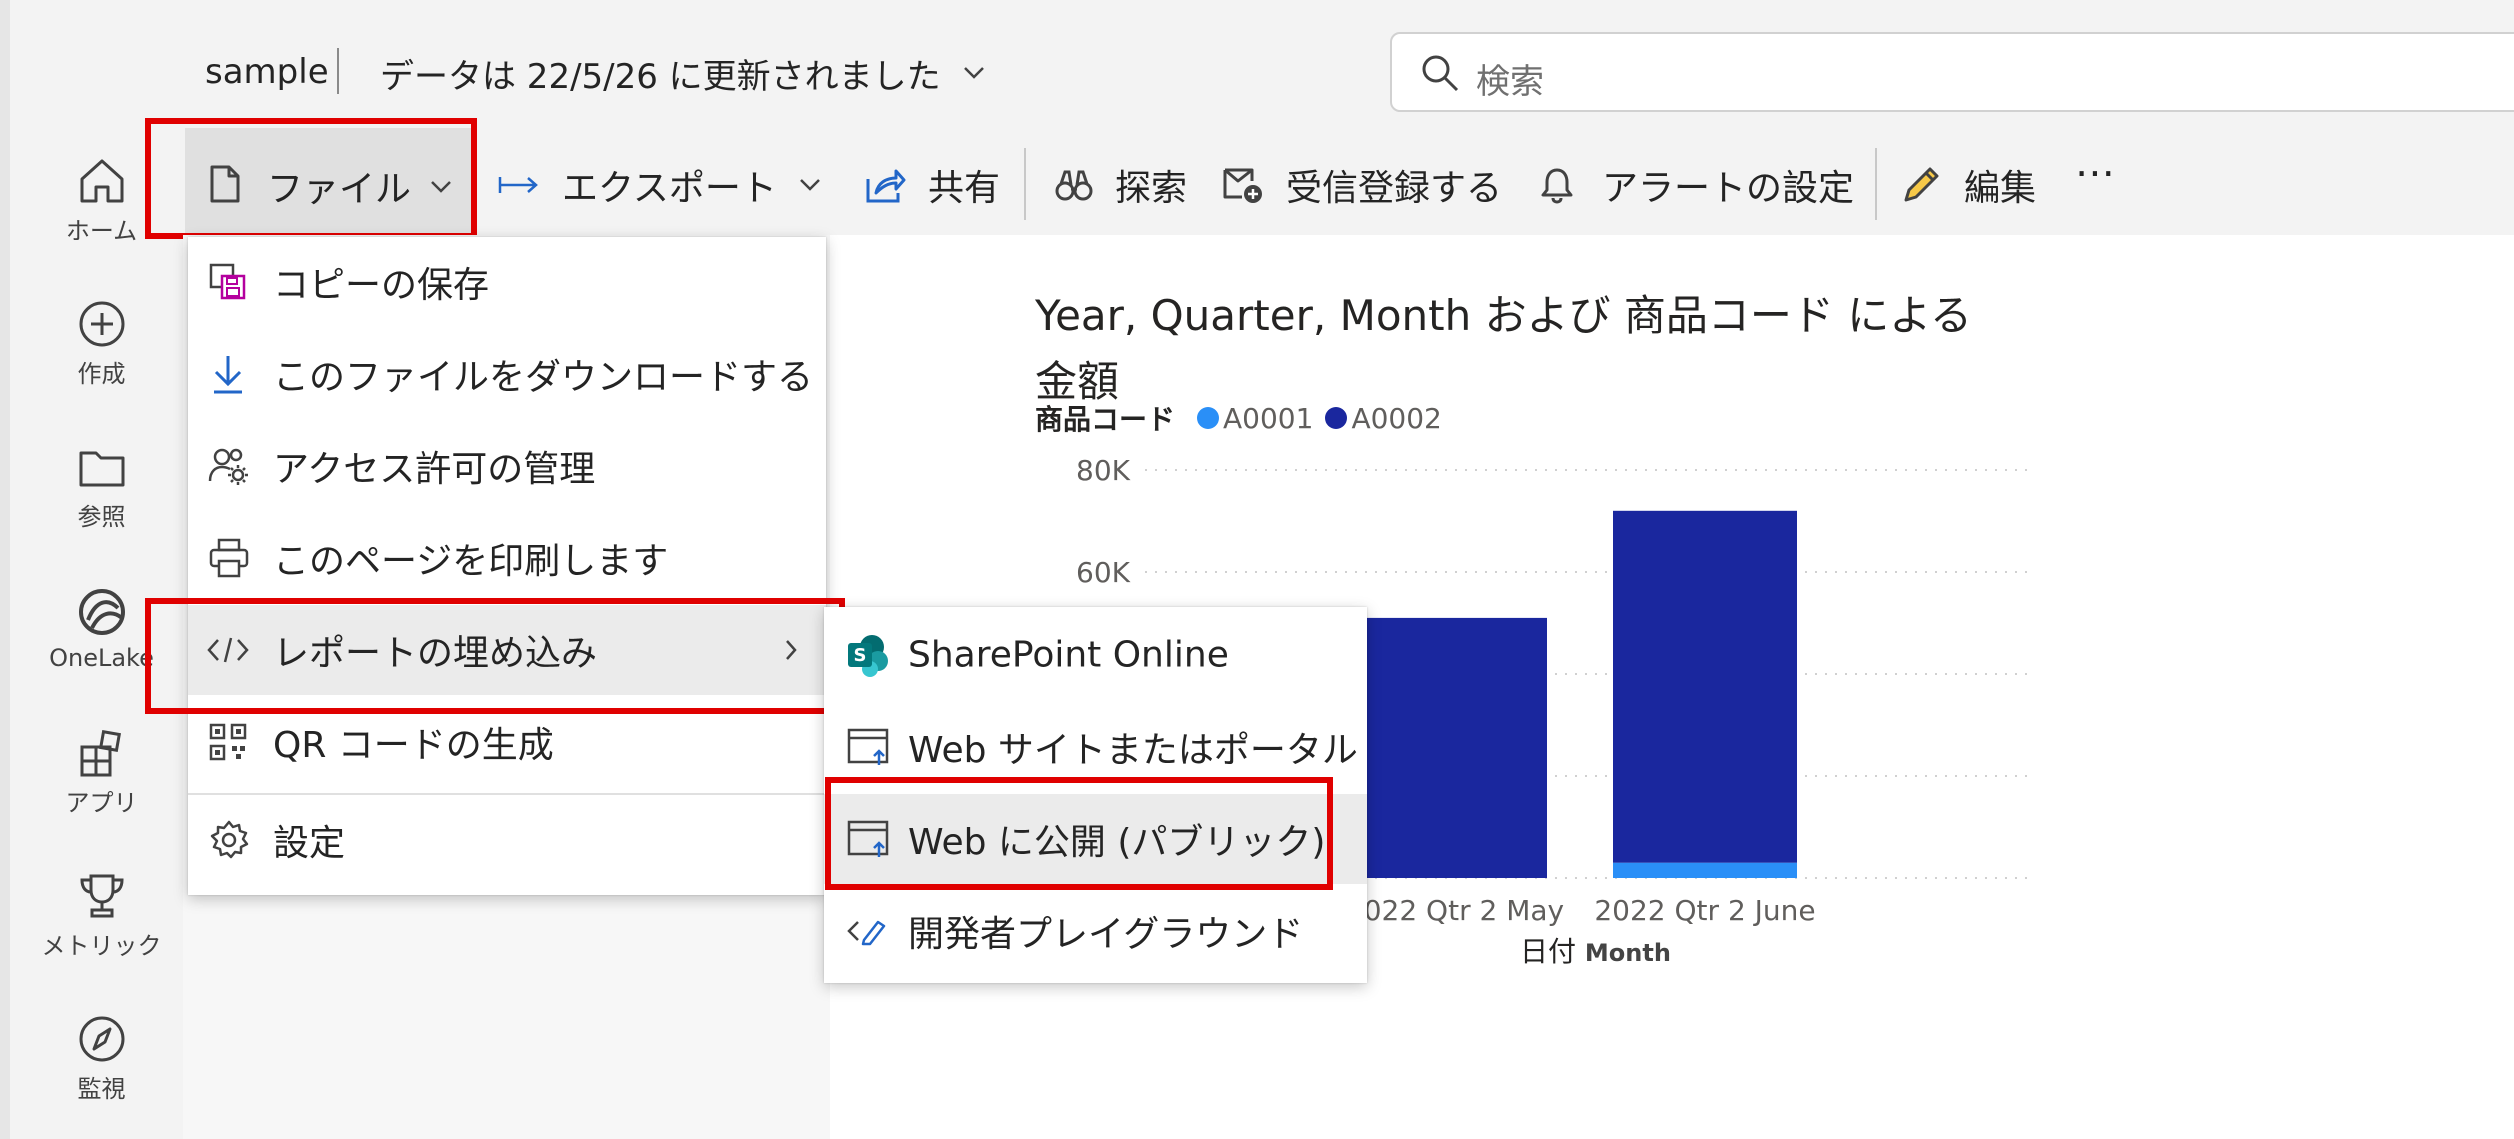 This screenshot has width=2514, height=1139. Describe the element at coordinates (101, 946) in the screenshot. I see `rail-label: メトリック` at that location.